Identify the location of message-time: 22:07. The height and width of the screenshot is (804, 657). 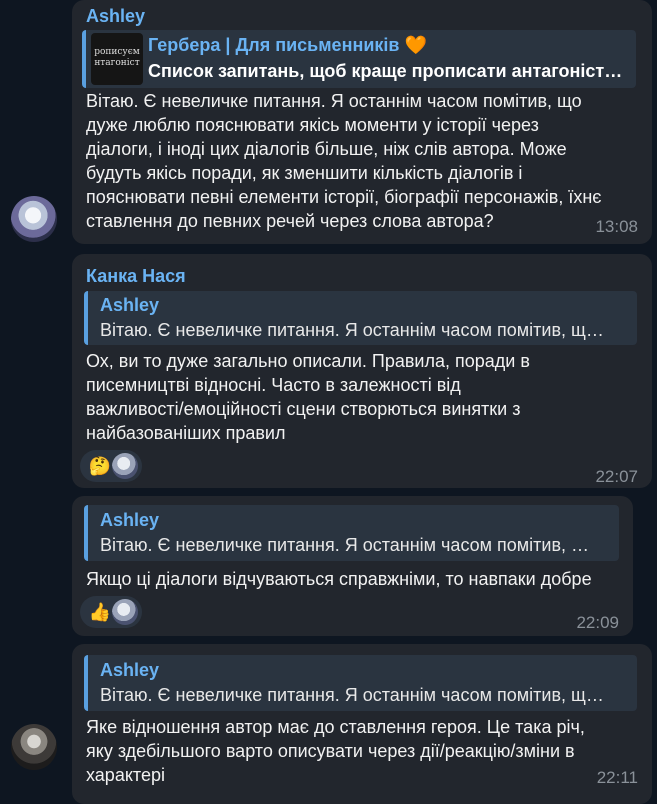
(616, 476).